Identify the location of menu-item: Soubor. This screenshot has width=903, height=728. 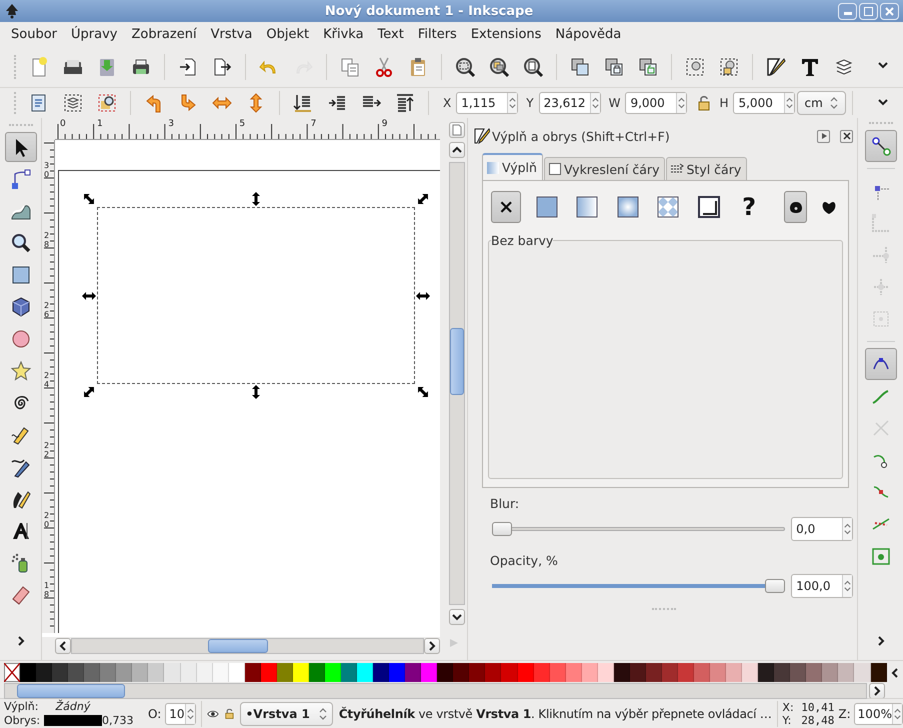
(34, 34).